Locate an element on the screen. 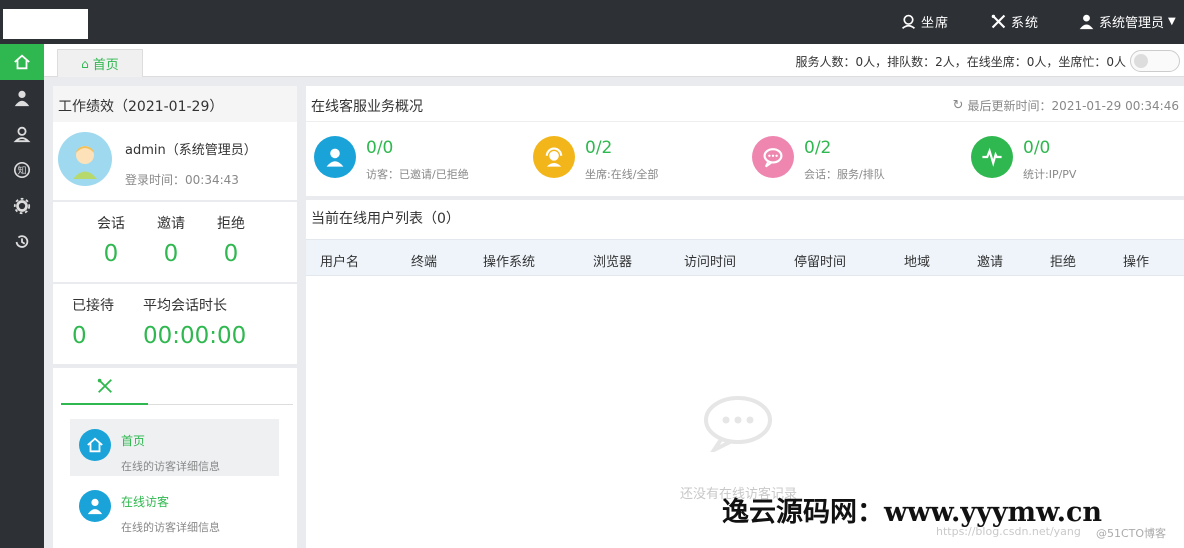 This screenshot has height=548, width=1184. last-updated: ↻ 最后更新时间：2021-01-29 00:34:46 is located at coordinates (1065, 105).